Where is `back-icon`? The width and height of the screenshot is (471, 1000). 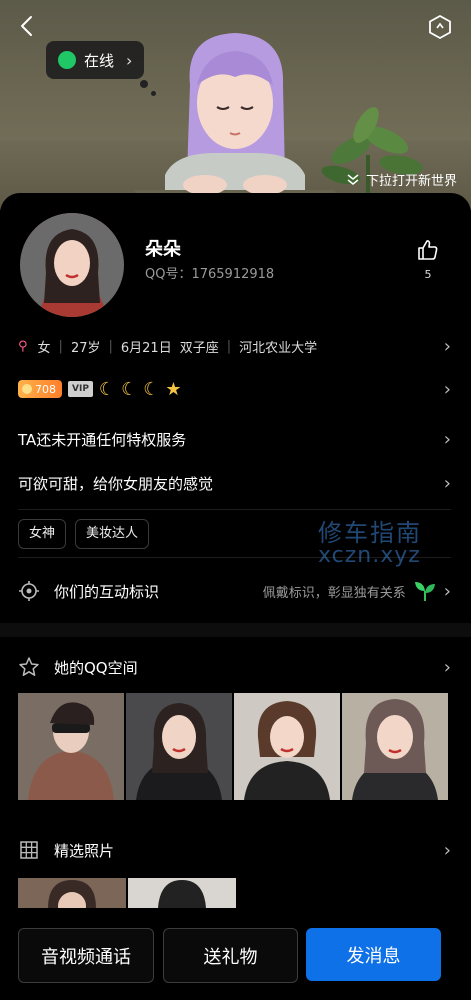
back-icon is located at coordinates (28, 26).